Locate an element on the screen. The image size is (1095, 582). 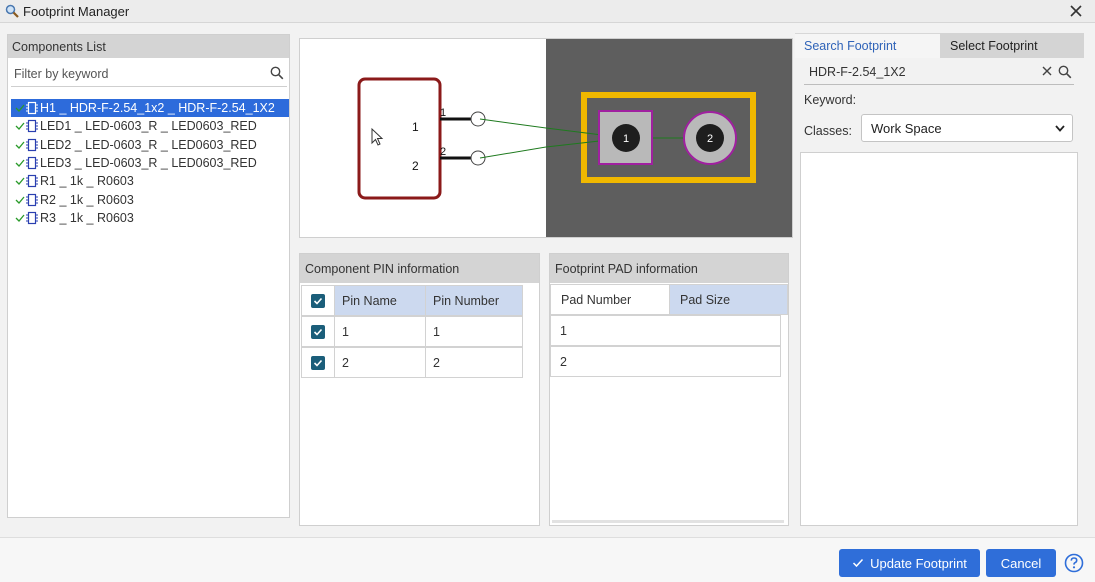
component-item: LED3 _ LED-0603_R _ LED0603_RED is located at coordinates (150, 163).